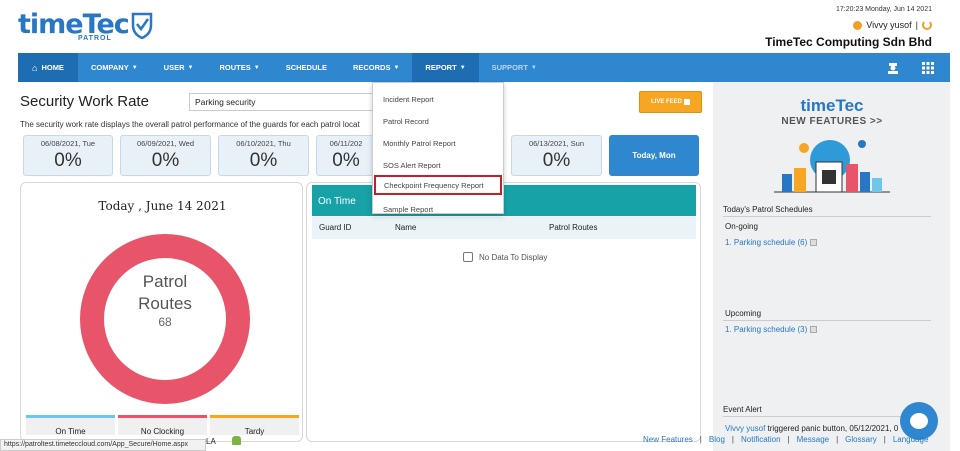 This screenshot has height=451, width=960. What do you see at coordinates (438, 185) in the screenshot?
I see `menu-item-checkpoint-frequency-report: Checkpoint Frequency Report` at bounding box center [438, 185].